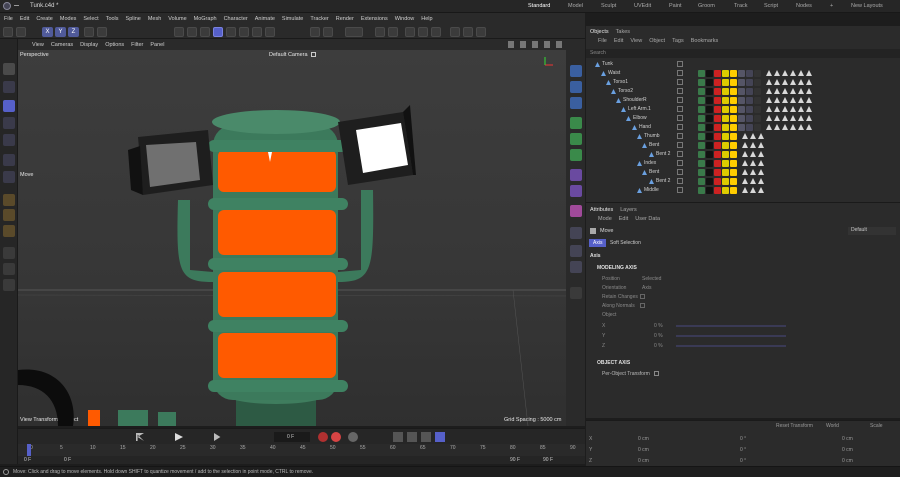  Describe the element at coordinates (27, 460) in the screenshot. I see `range-start-field: 0 F` at that location.